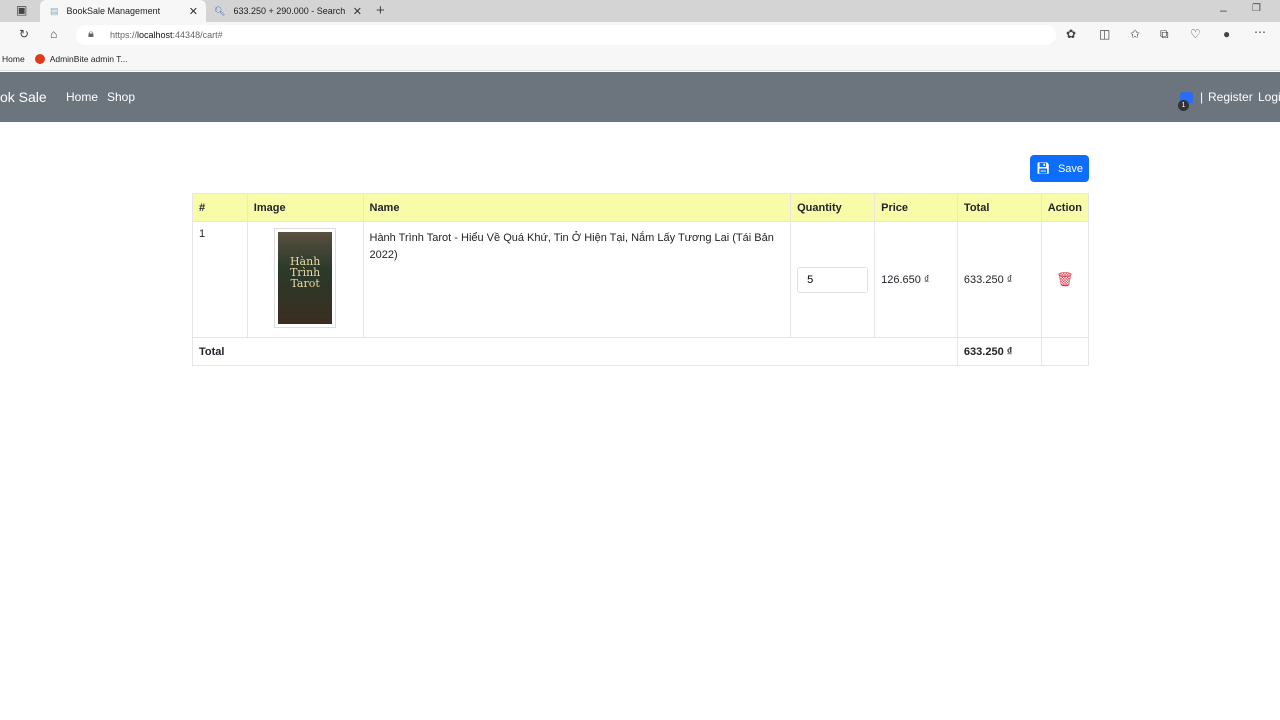 The height and width of the screenshot is (720, 1280). What do you see at coordinates (1104, 34) in the screenshot?
I see `split-screen-icon: ◫` at bounding box center [1104, 34].